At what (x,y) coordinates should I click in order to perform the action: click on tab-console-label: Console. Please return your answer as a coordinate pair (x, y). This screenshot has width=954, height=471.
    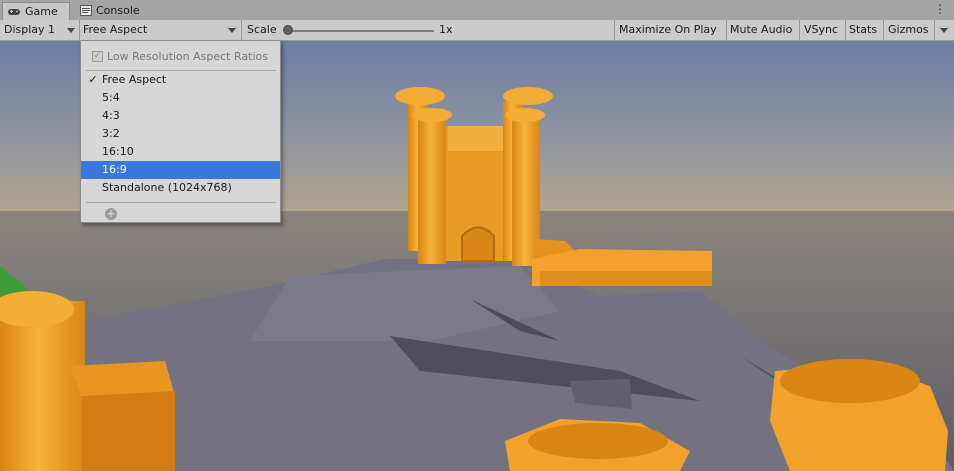
    Looking at the image, I should click on (118, 10).